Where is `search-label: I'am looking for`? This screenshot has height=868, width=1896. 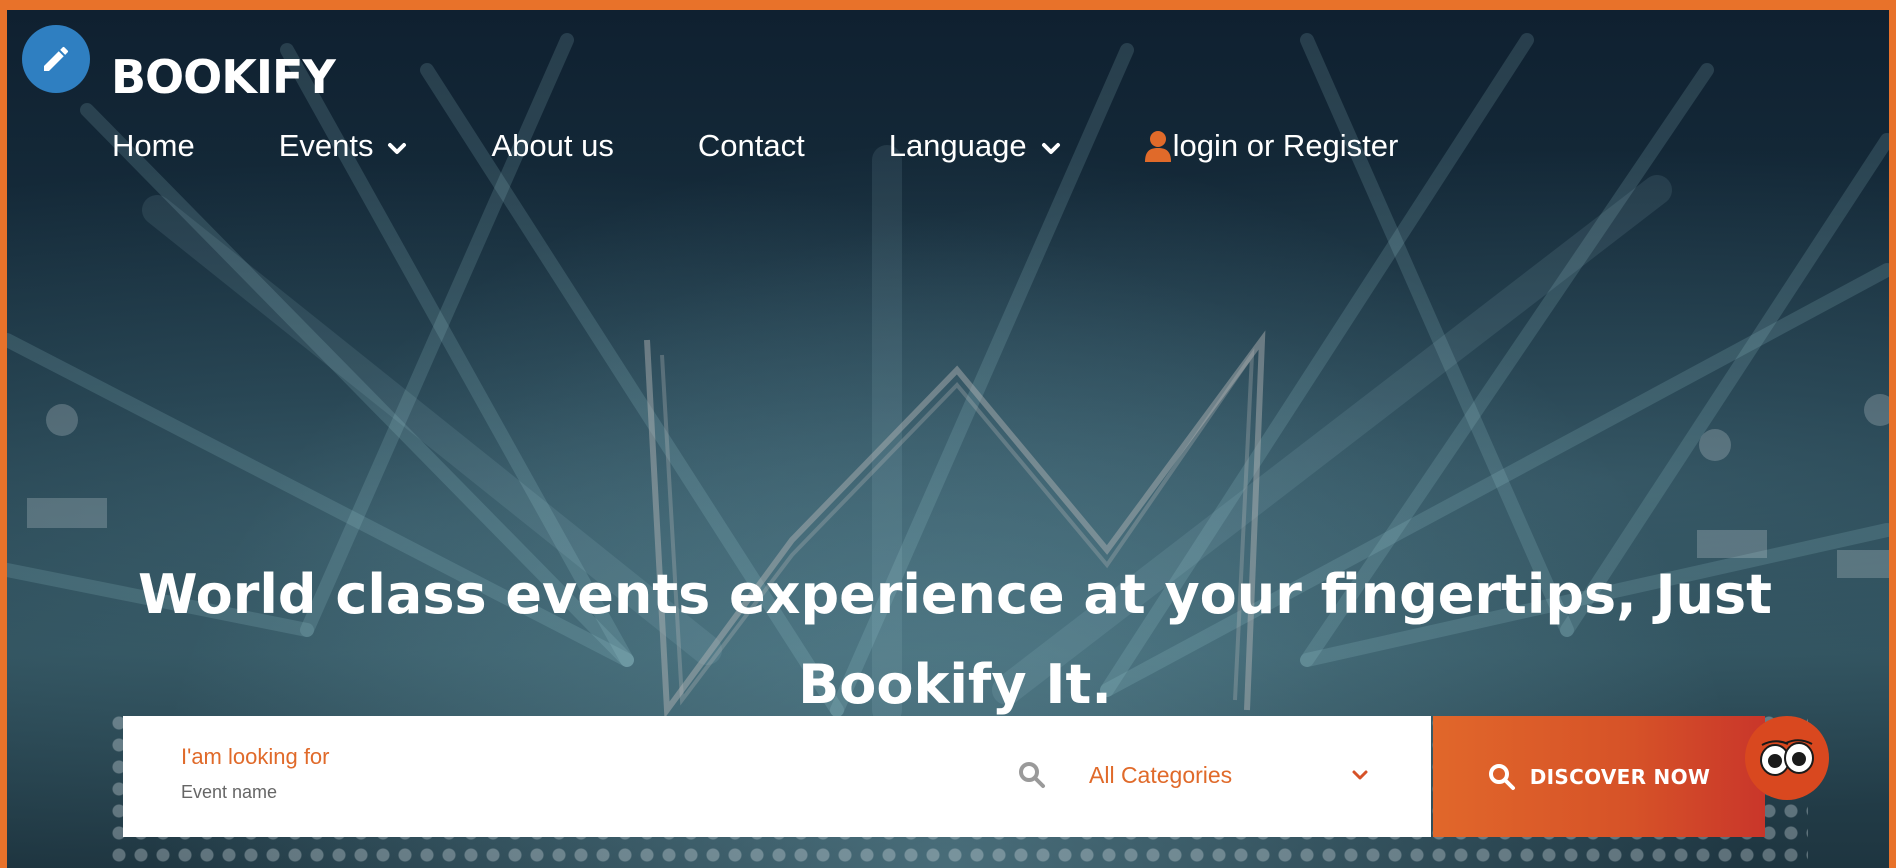 search-label: I'am looking for is located at coordinates (255, 756).